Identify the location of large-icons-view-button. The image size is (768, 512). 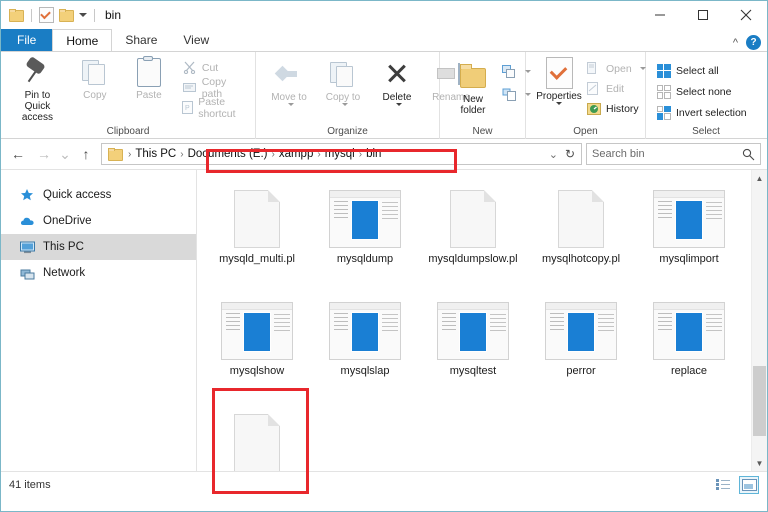
(749, 484).